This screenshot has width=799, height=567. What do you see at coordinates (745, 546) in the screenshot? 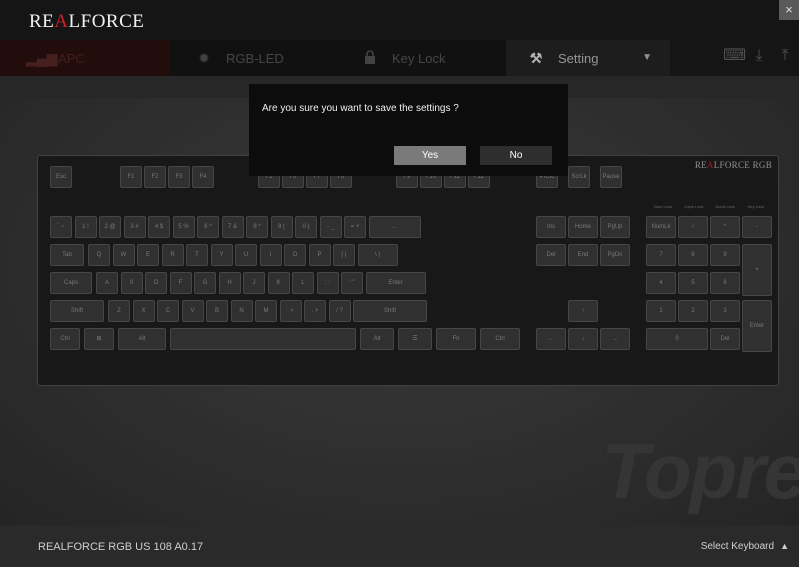
I see `select-keyboard-button: Select Keyboard ▲` at bounding box center [745, 546].